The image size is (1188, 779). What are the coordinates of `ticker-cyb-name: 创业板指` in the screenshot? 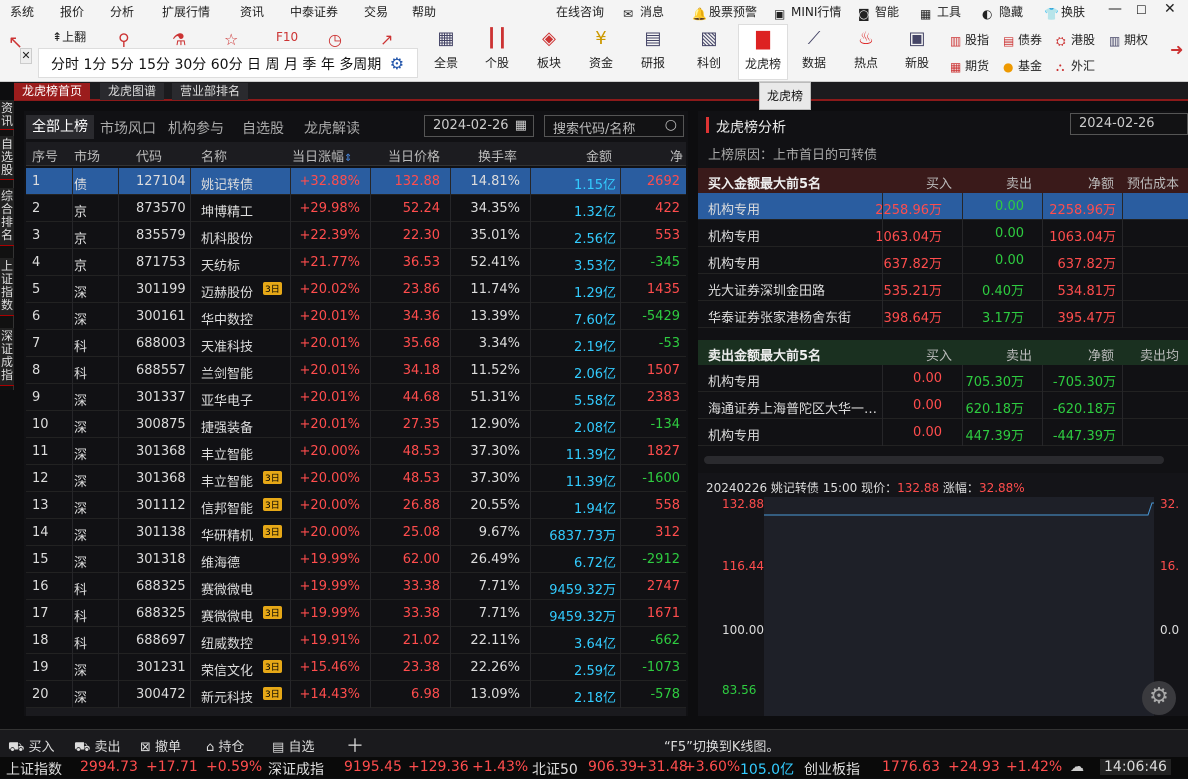 It's located at (832, 769).